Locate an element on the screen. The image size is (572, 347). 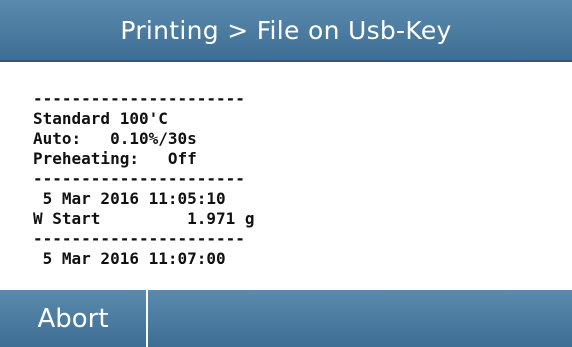
preheating-status: Preheating: Off is located at coordinates (115, 158).